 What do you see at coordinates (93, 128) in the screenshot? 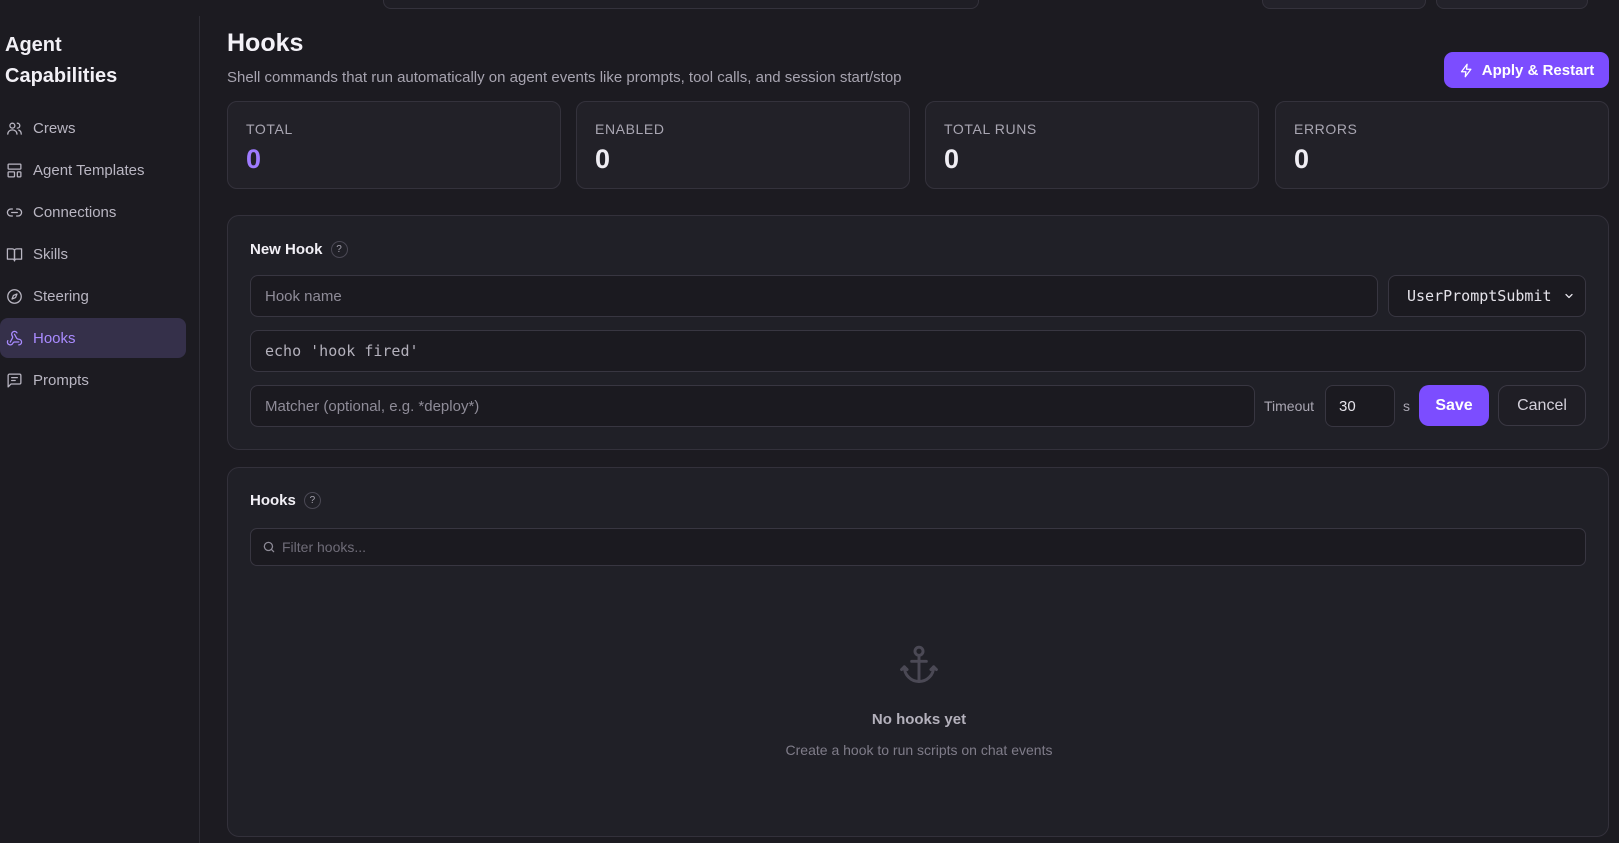
I see `sidebar-item-crews: Crews` at bounding box center [93, 128].